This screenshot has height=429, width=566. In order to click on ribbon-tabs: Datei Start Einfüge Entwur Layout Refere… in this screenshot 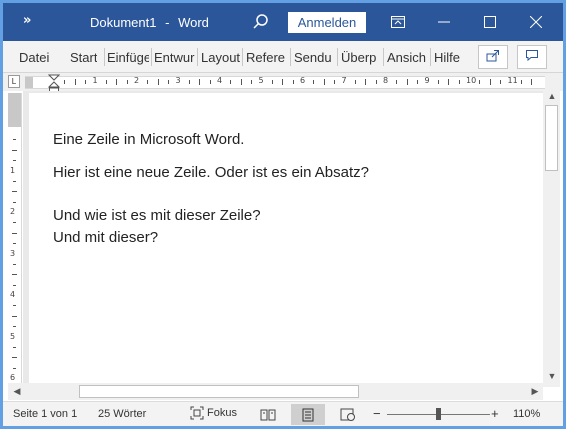, I will do `click(283, 57)`.